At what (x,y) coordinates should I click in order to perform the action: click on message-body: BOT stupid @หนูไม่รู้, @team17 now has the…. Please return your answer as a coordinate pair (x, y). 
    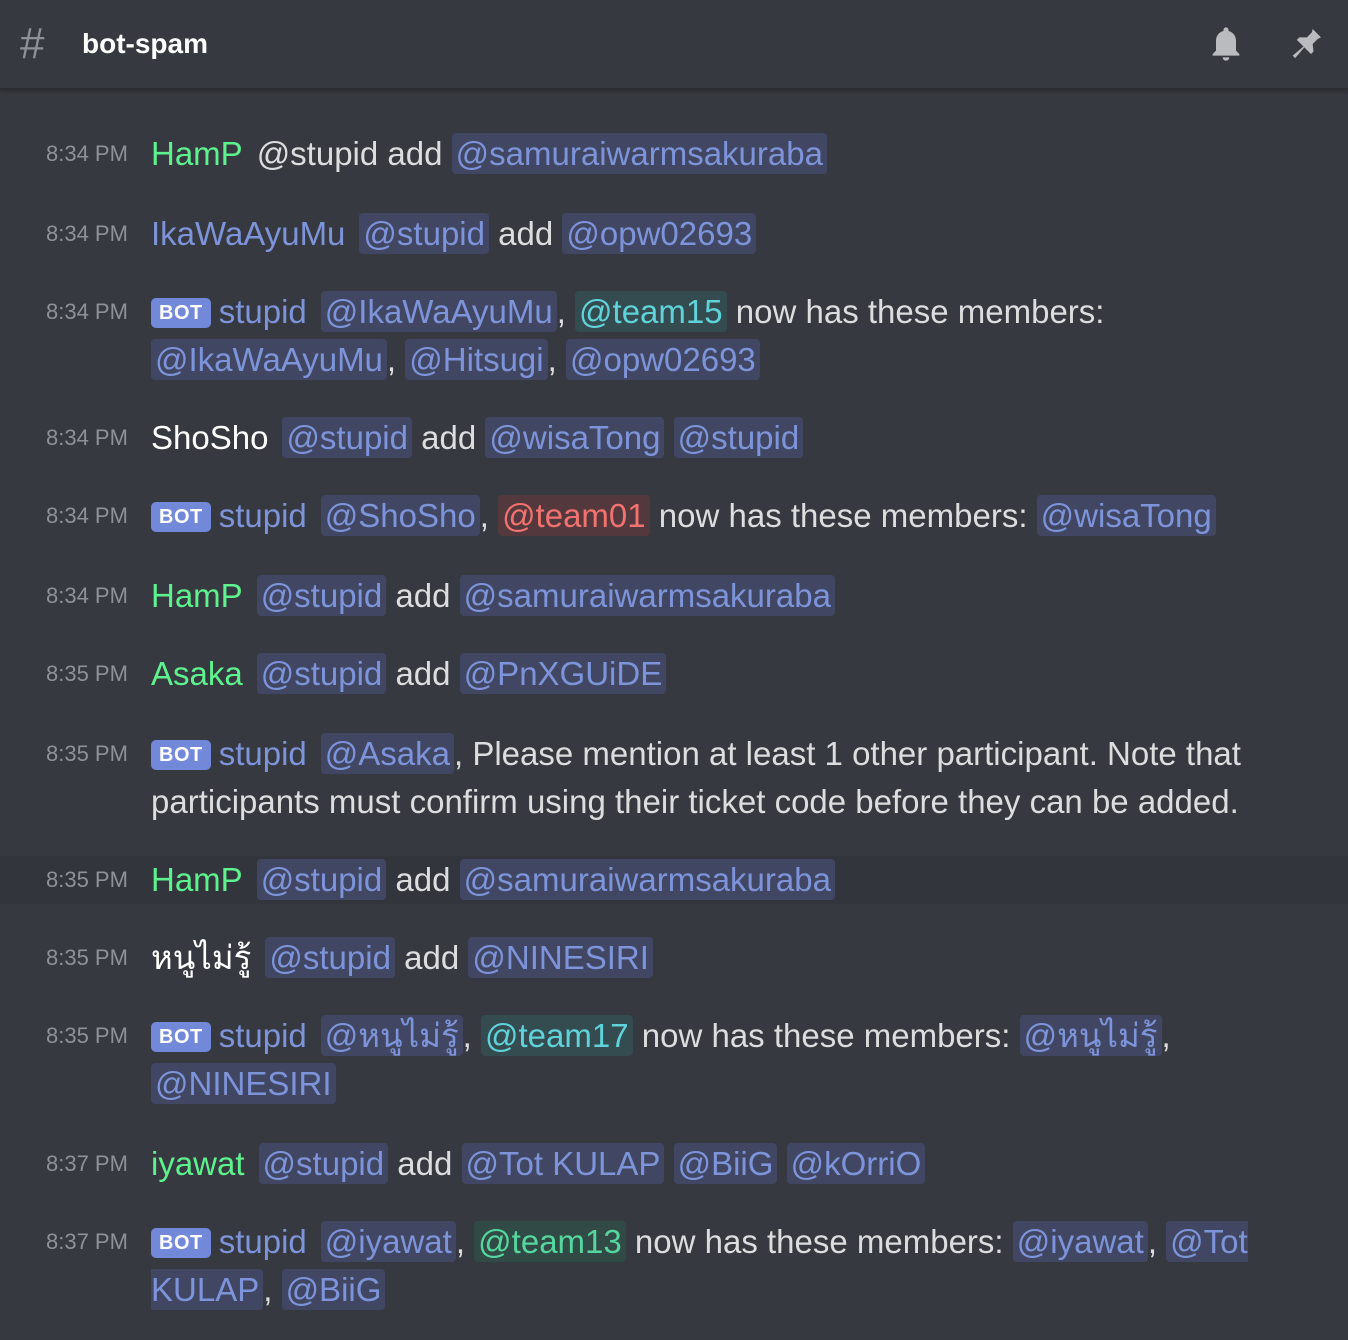
    Looking at the image, I should click on (729, 1060).